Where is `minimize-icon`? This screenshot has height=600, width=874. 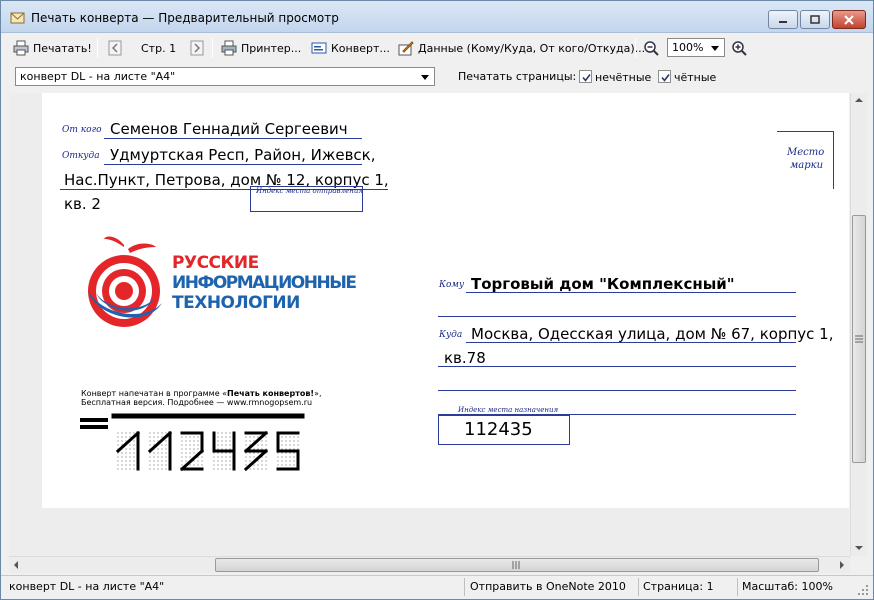 minimize-icon is located at coordinates (783, 21).